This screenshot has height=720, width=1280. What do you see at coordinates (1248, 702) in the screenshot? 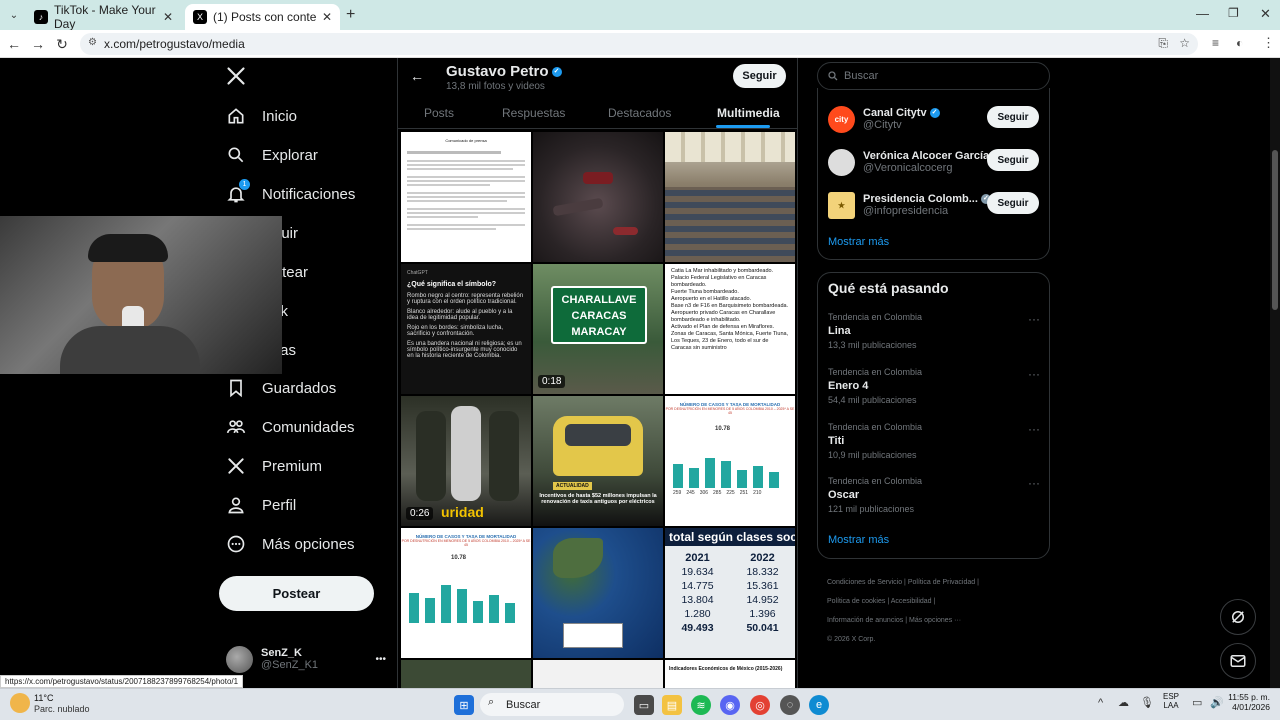
I see `clock: 11:55 p. m. 4/01/2026` at bounding box center [1248, 702].